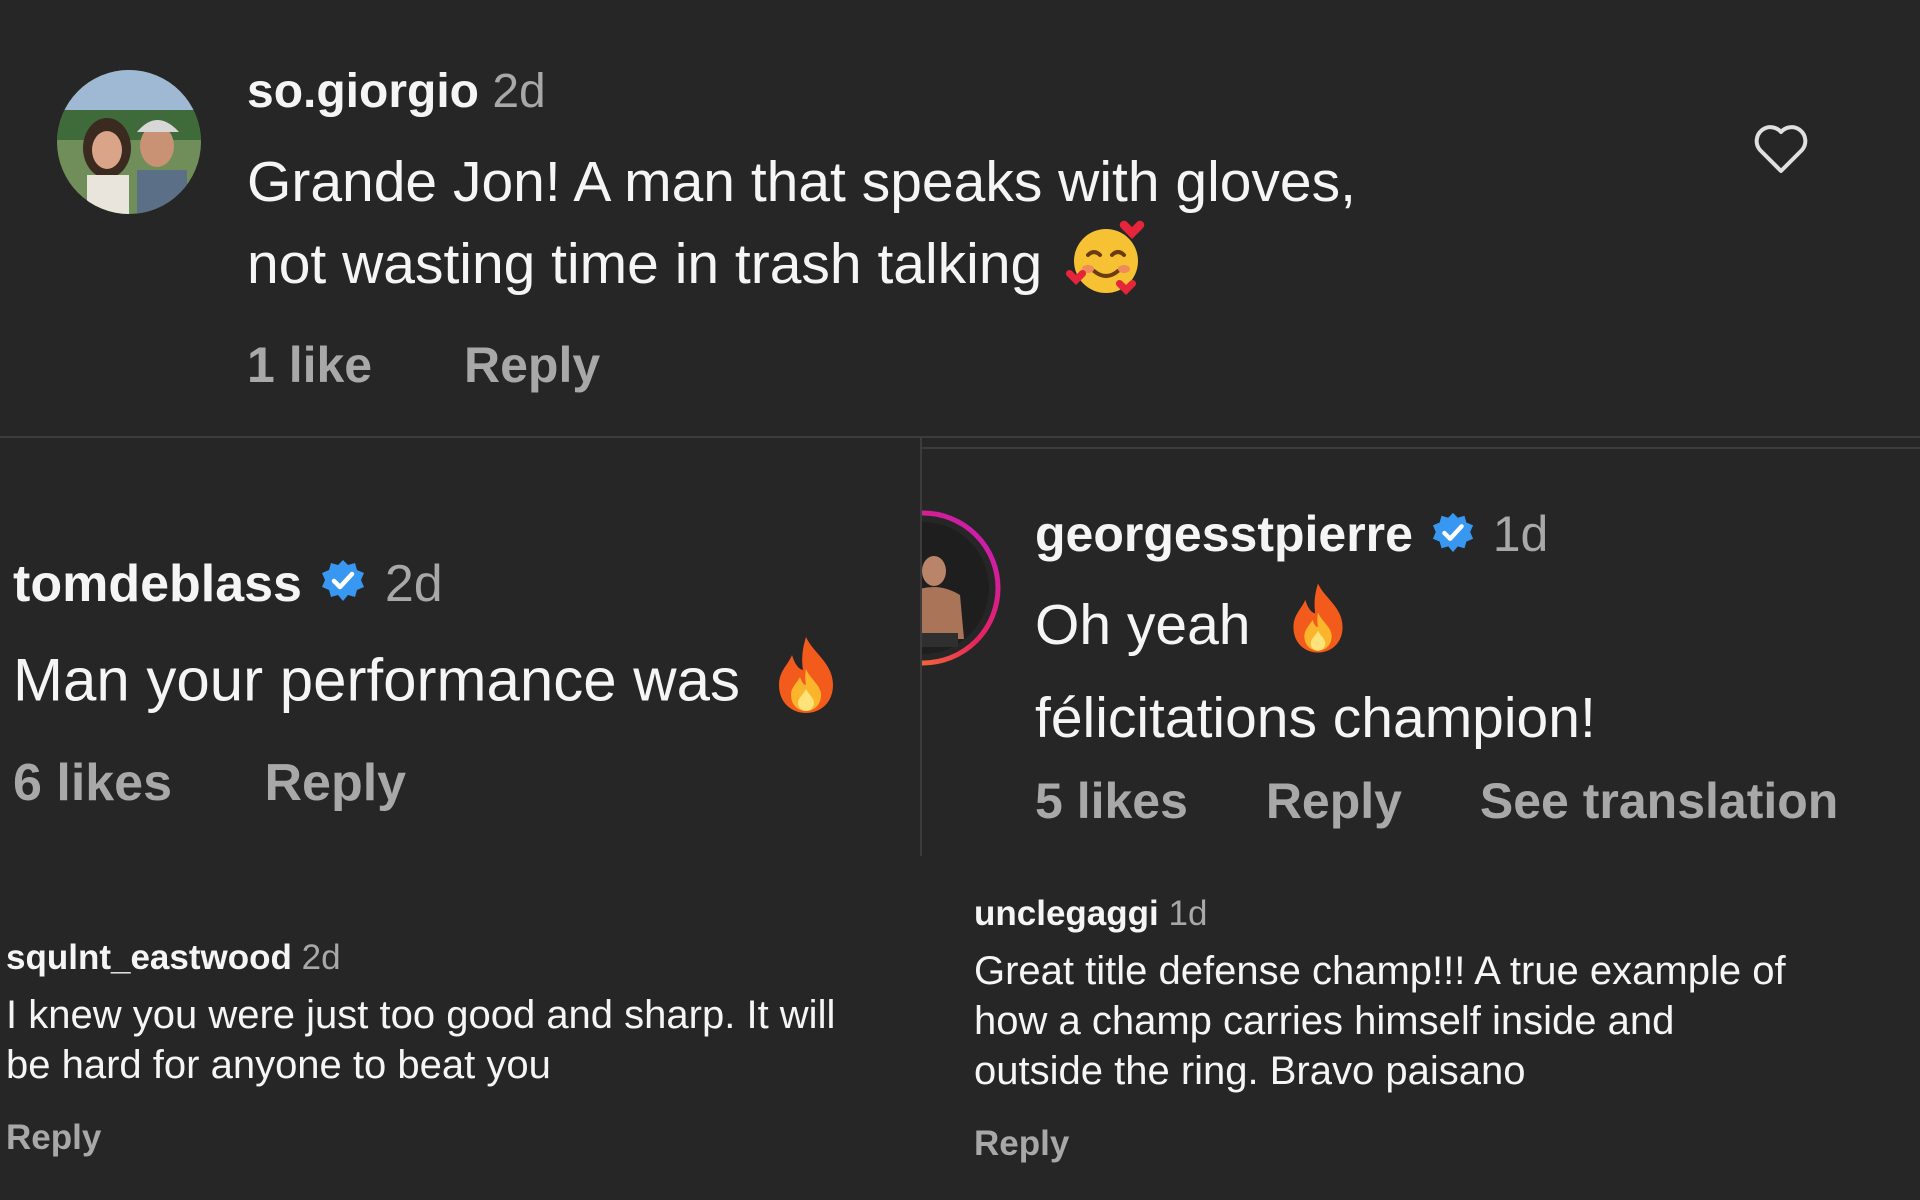 The width and height of the screenshot is (1920, 1200). I want to click on likes-count: 5 likes, so click(1111, 801).